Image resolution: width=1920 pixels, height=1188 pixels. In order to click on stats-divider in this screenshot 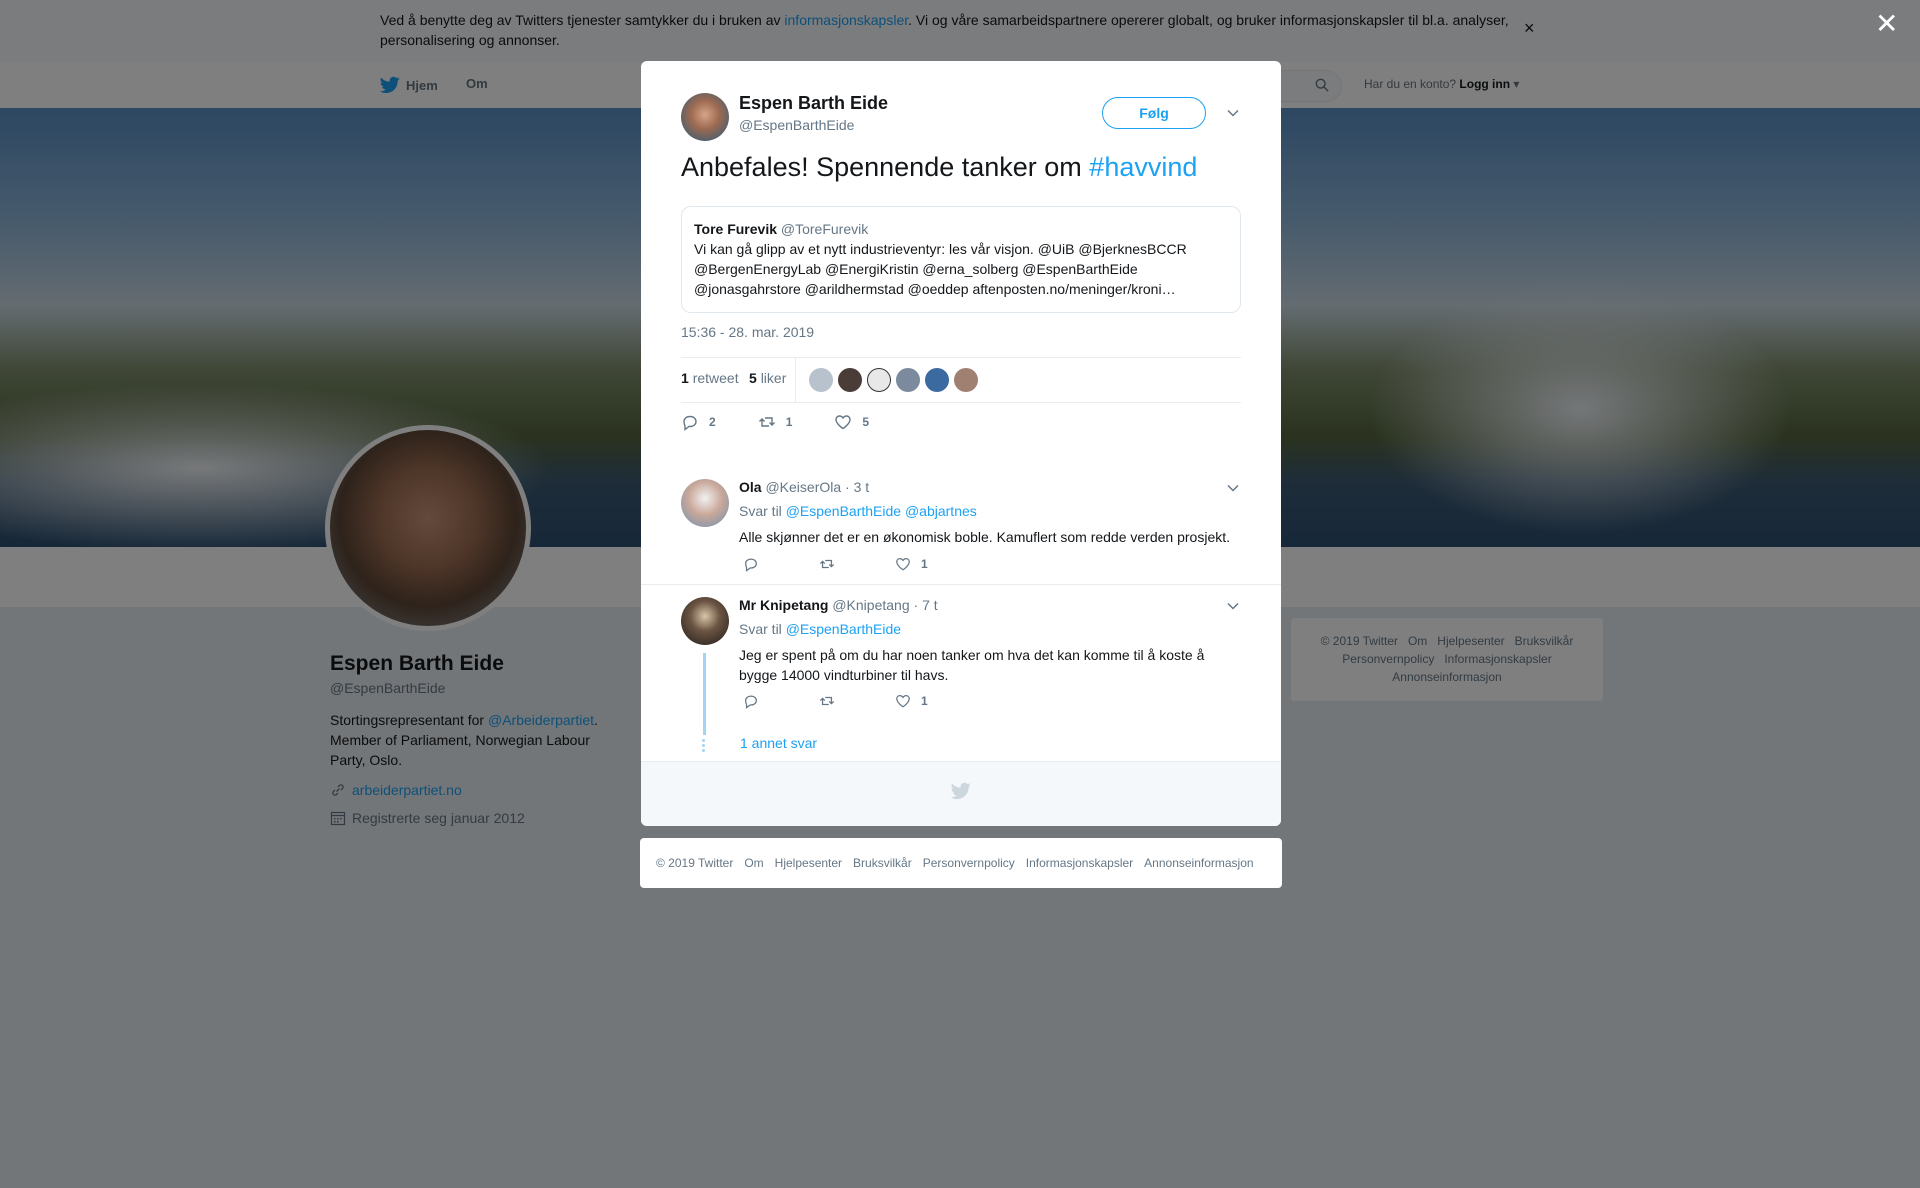, I will do `click(795, 380)`.